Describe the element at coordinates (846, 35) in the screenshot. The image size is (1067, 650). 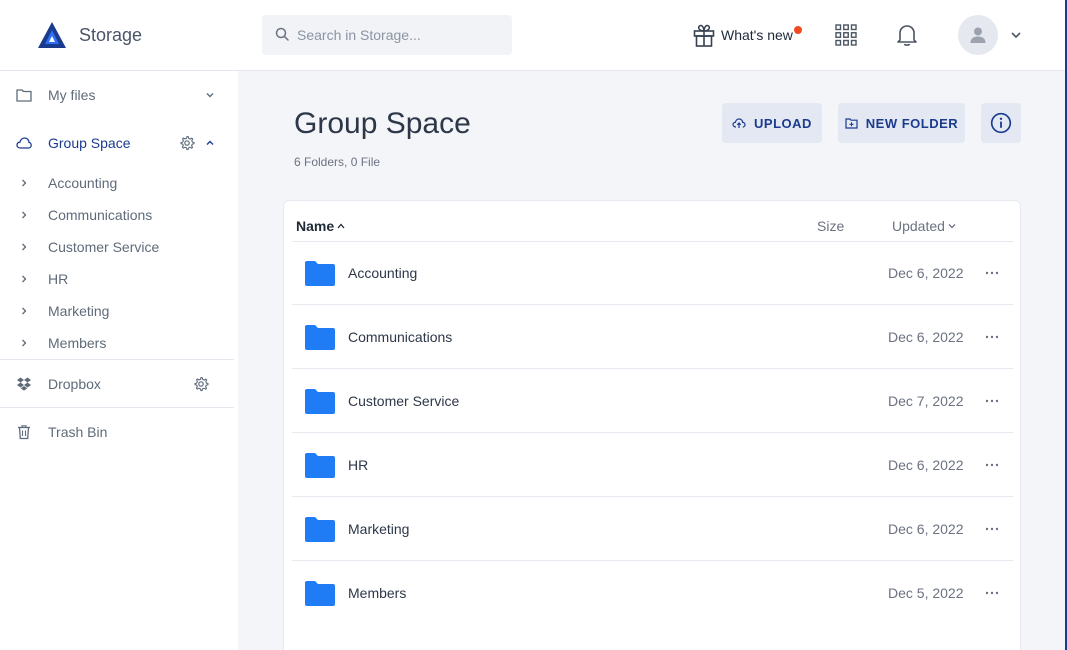
I see `apps-grid-icon` at that location.